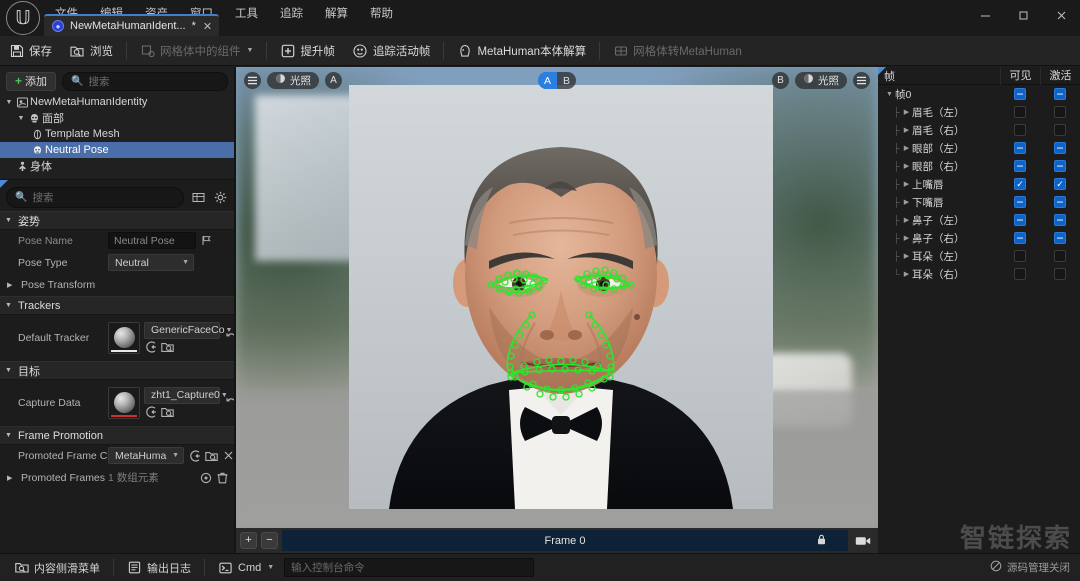 This screenshot has width=1080, height=581. Describe the element at coordinates (117, 220) in the screenshot. I see `section-header-pose: ▼ 姿势` at that location.